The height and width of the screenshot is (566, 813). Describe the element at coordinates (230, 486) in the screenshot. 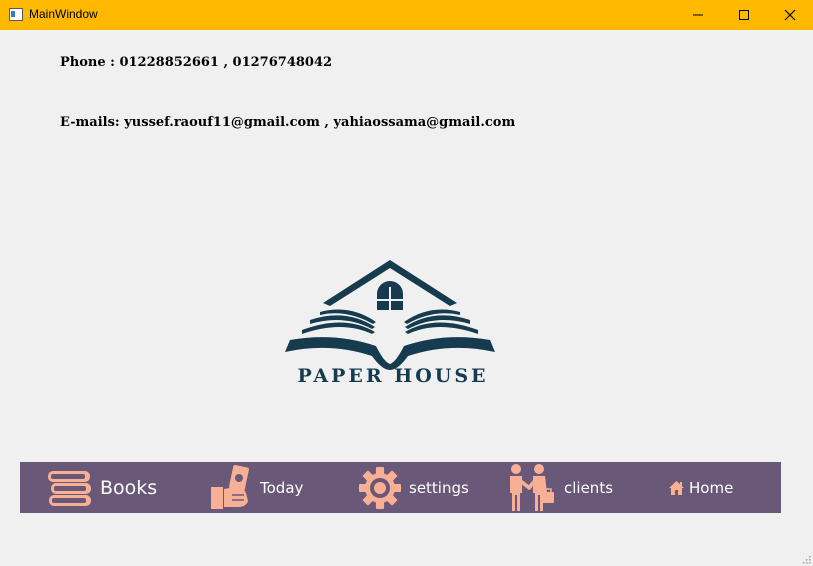

I see `money-hand-icon` at that location.